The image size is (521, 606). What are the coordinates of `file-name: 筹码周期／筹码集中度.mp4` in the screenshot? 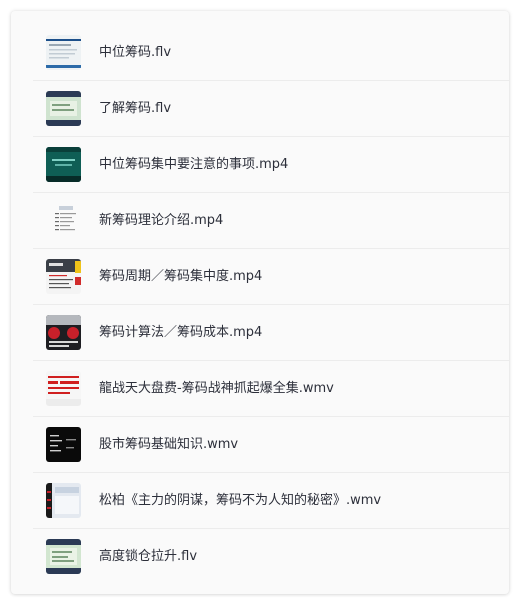 It's located at (181, 276).